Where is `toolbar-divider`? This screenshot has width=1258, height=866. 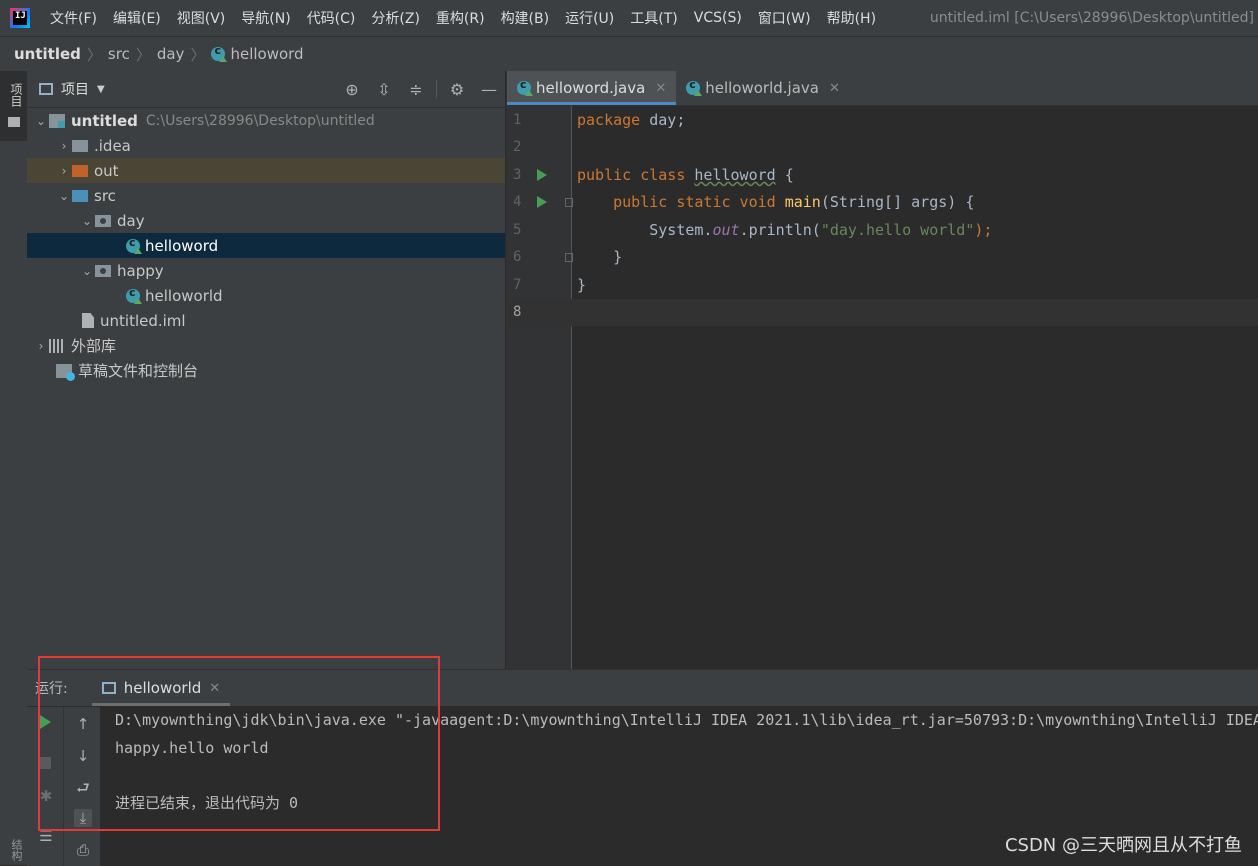
toolbar-divider is located at coordinates (436, 89).